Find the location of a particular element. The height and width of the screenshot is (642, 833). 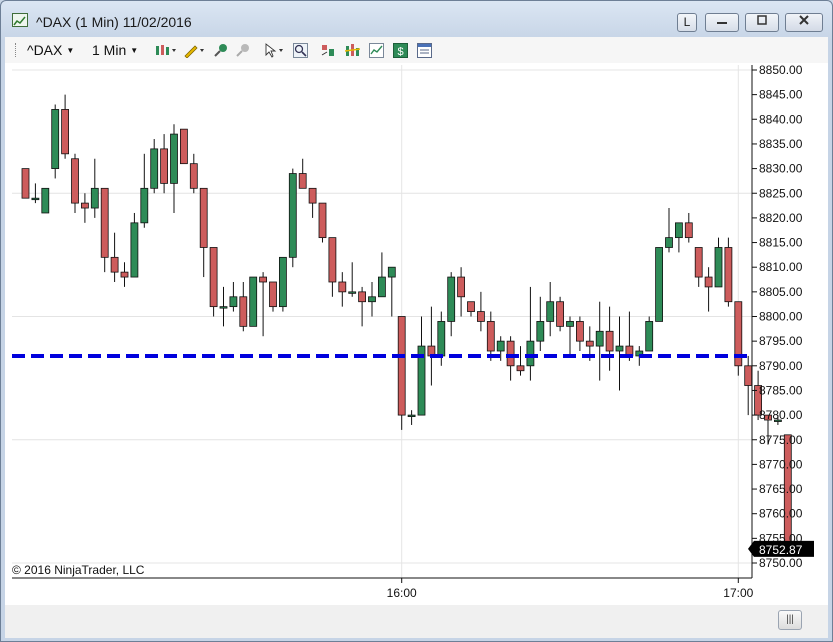

last-price-tag-pointer is located at coordinates (751, 548).